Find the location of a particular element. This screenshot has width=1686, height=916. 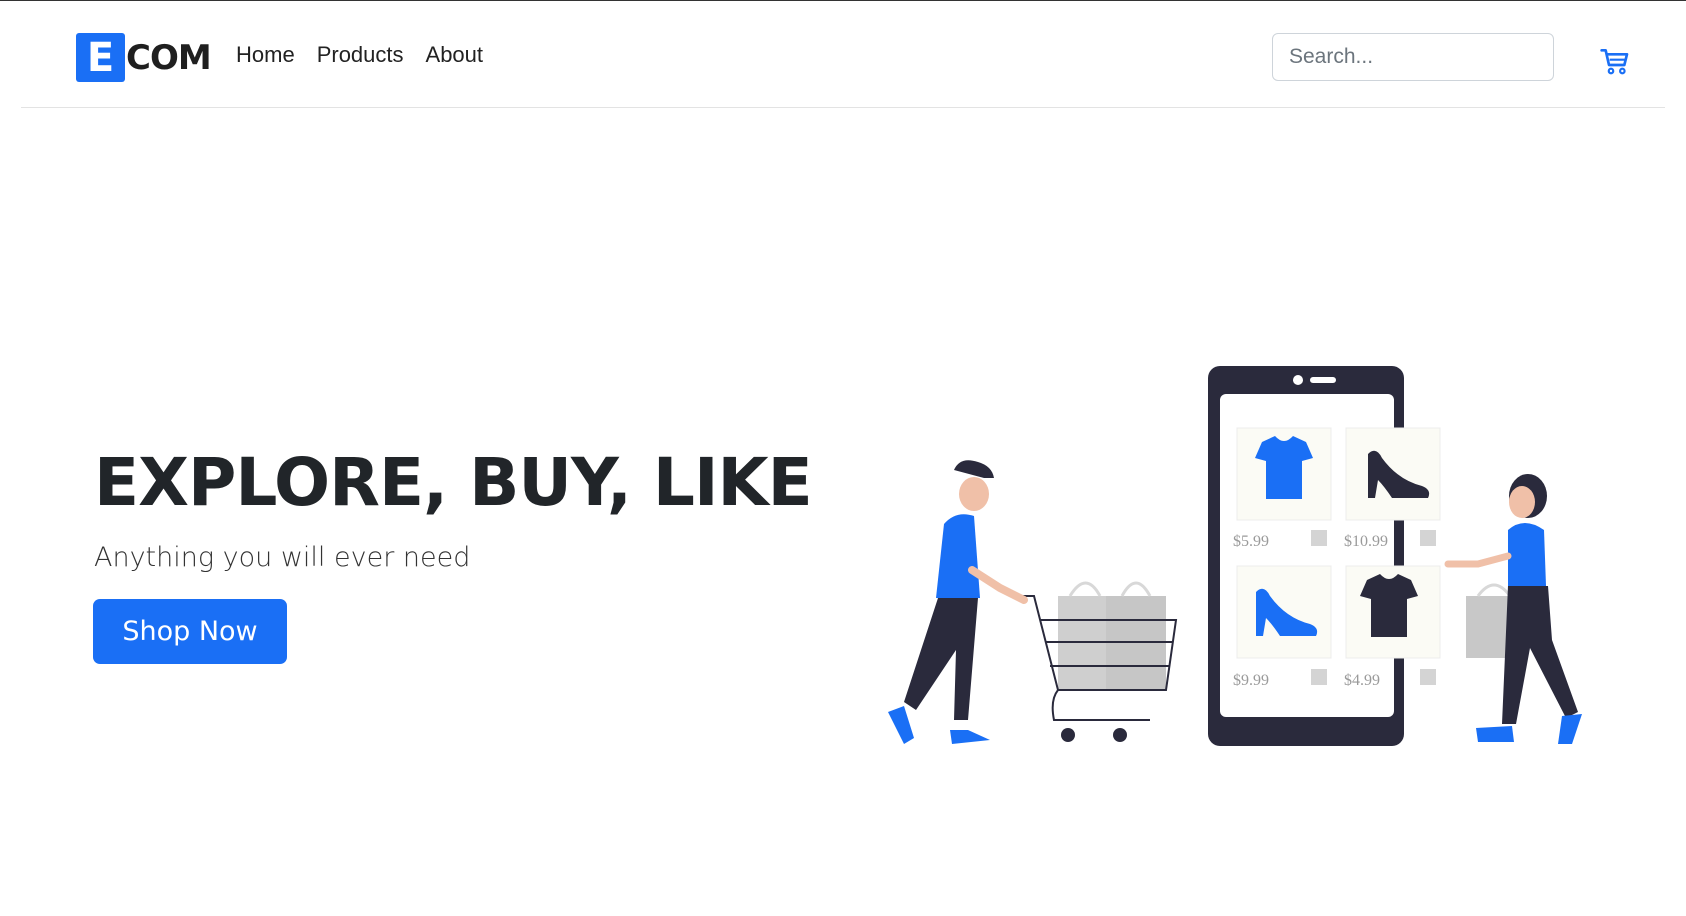

nav-links: Home Products About is located at coordinates (359, 55).